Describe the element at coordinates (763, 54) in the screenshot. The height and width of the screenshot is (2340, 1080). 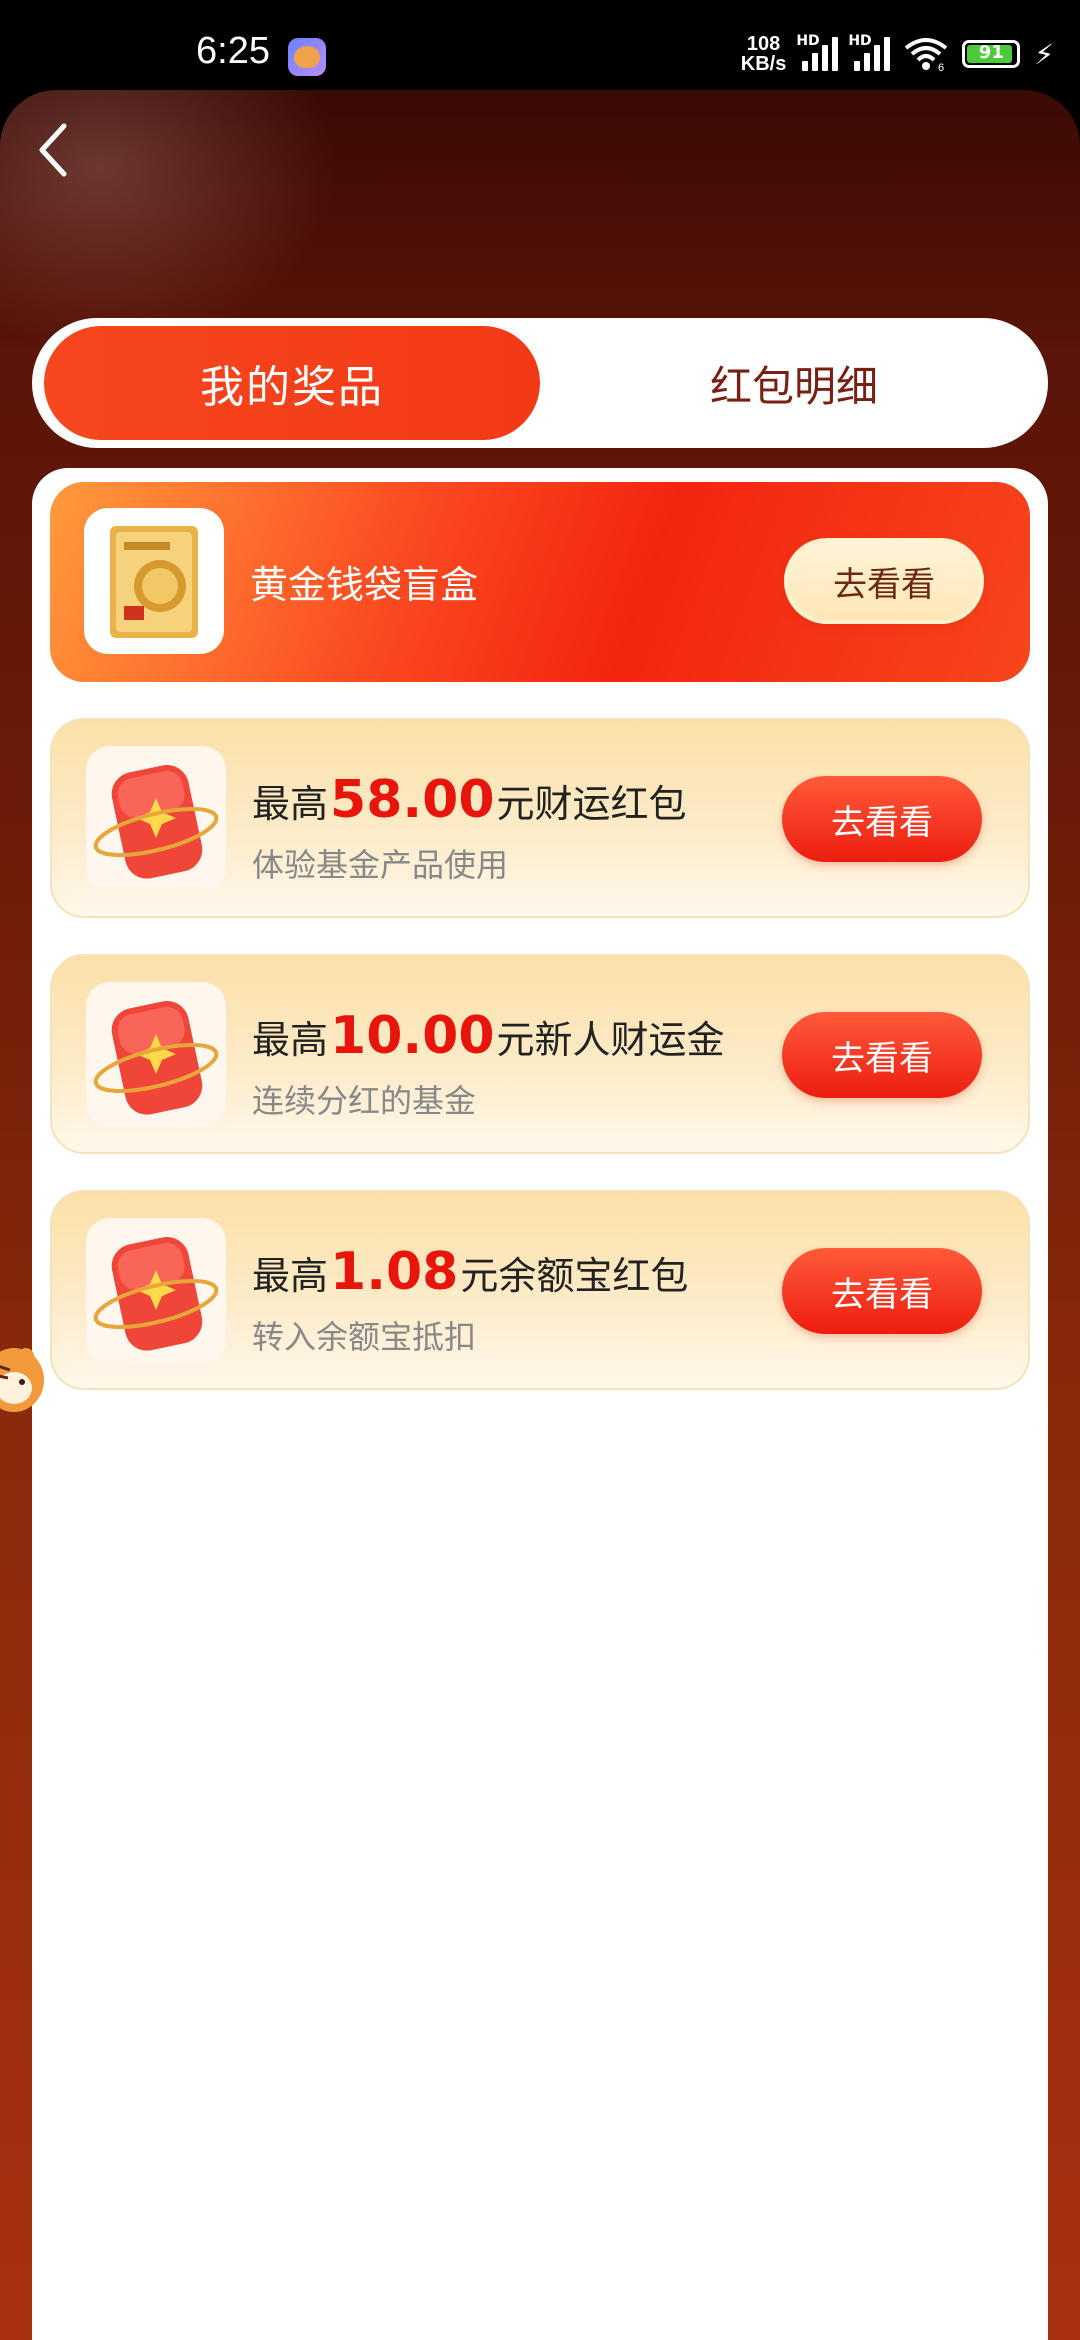
I see `network-speed: 108 KB/s` at that location.